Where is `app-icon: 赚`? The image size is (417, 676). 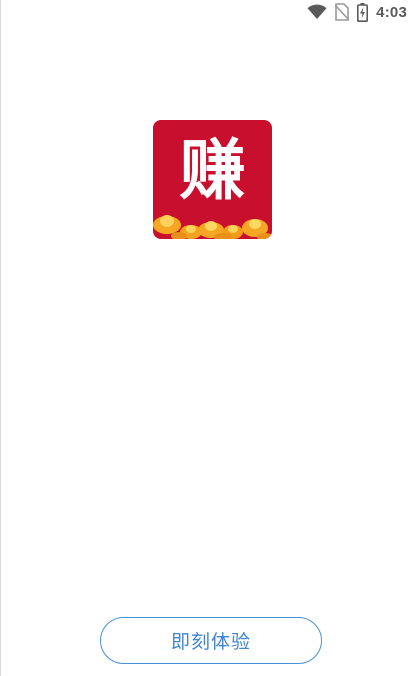
app-icon: 赚 is located at coordinates (212, 179).